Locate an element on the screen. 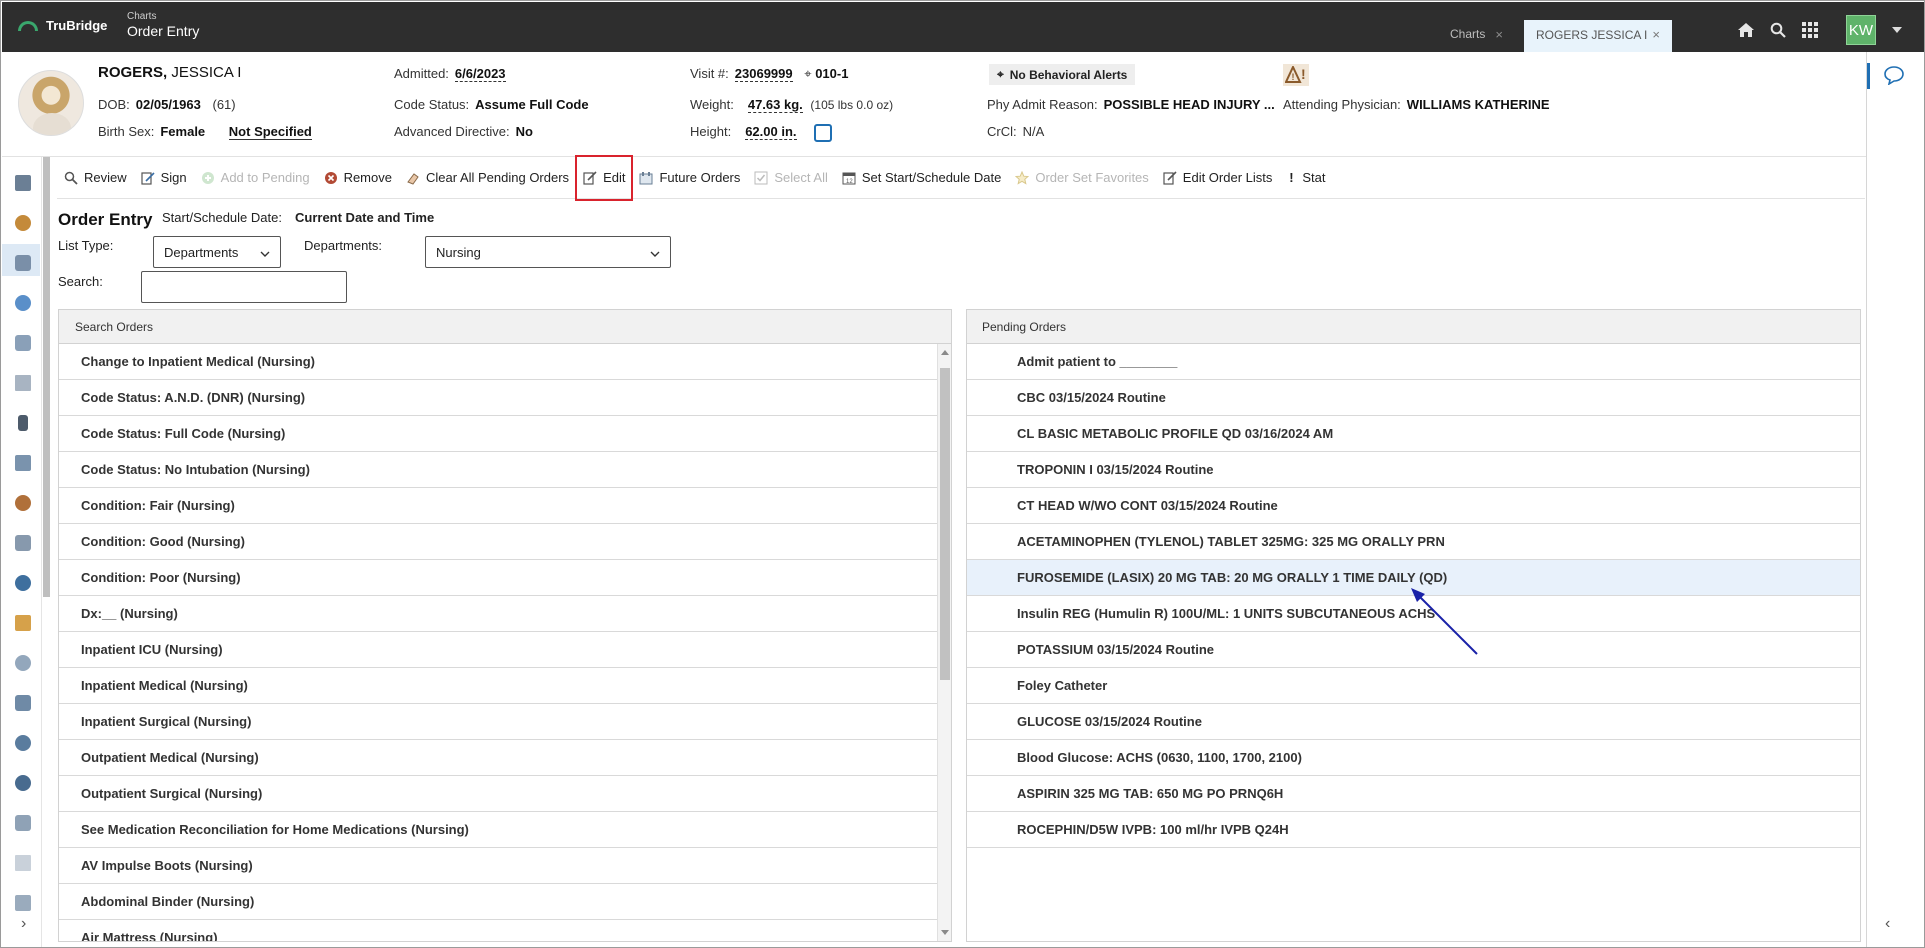  behavioral-alert: ⌖ No Behavioral Alerts is located at coordinates (1062, 74).